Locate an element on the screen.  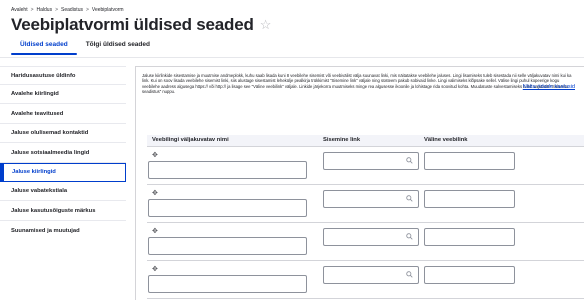
sidebar-item-footer-freetext: Jaluse vabatekstiala is located at coordinates (63, 192).